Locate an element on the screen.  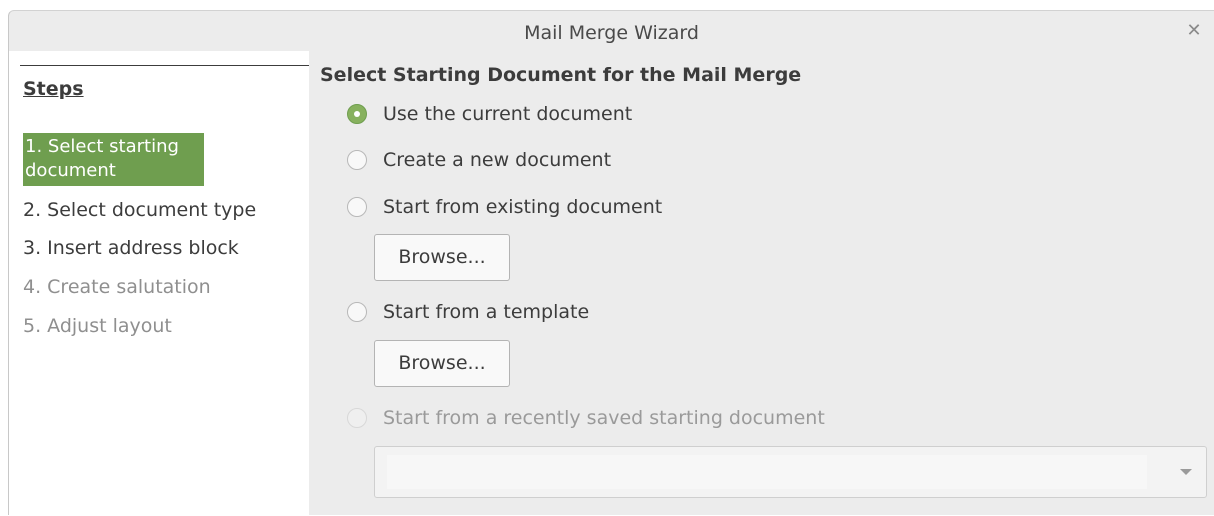
recent-documents-select is located at coordinates (790, 472).